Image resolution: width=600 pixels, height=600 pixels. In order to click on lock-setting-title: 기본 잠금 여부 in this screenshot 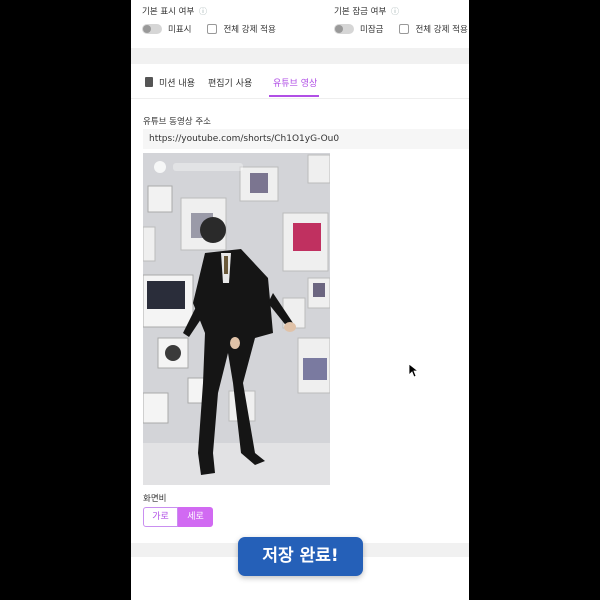, I will do `click(360, 12)`.